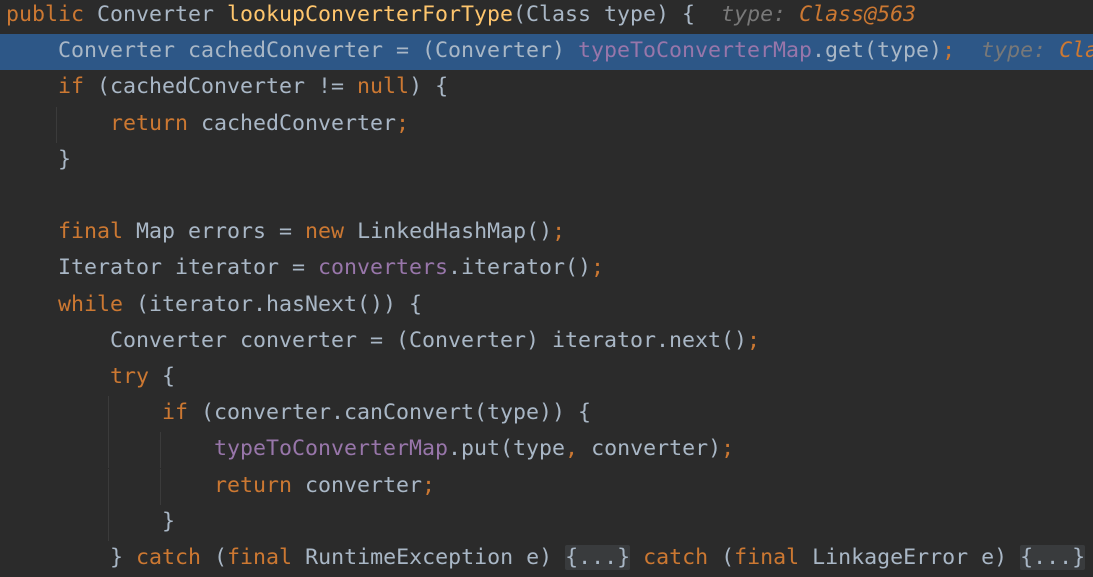 This screenshot has width=1093, height=577. I want to click on code-text: if (cachedConverter != null) {, so click(227, 87).